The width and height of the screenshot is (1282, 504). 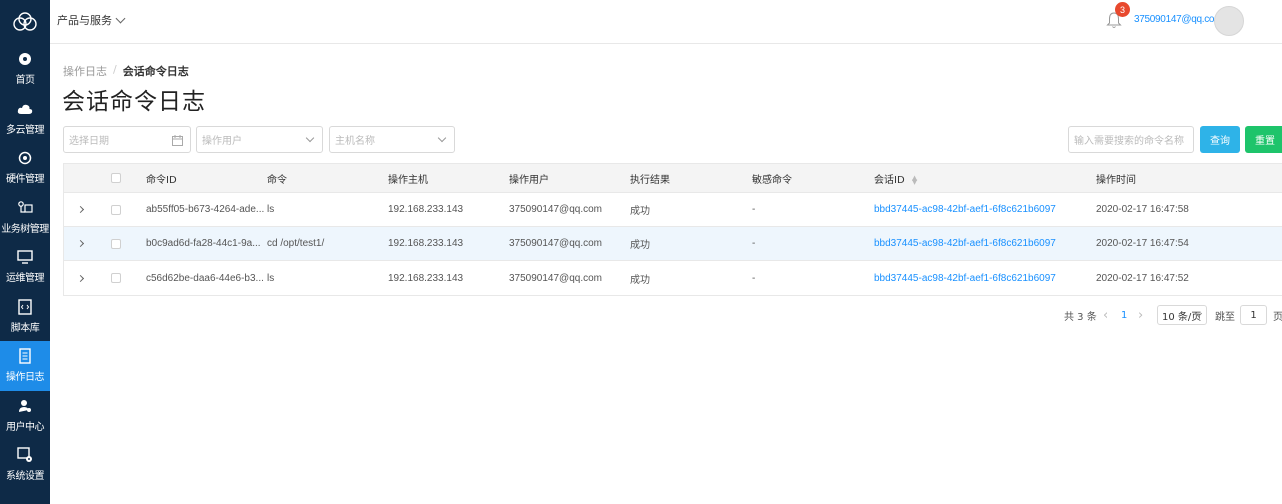 What do you see at coordinates (25, 130) in the screenshot?
I see `sidebar-item-label: 多云管理` at bounding box center [25, 130].